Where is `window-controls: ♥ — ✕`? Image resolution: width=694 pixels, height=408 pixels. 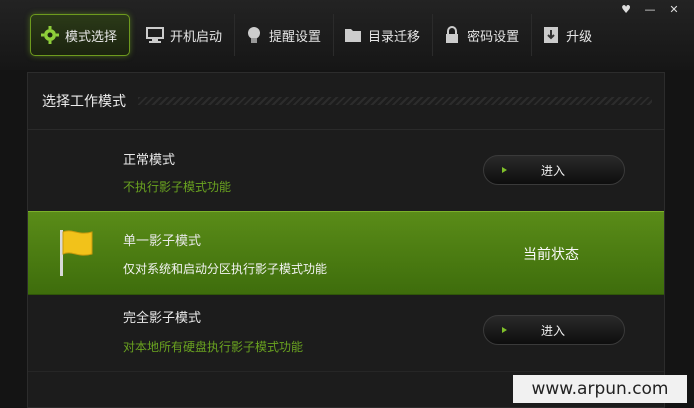
window-controls: ♥ — ✕ is located at coordinates (650, 10).